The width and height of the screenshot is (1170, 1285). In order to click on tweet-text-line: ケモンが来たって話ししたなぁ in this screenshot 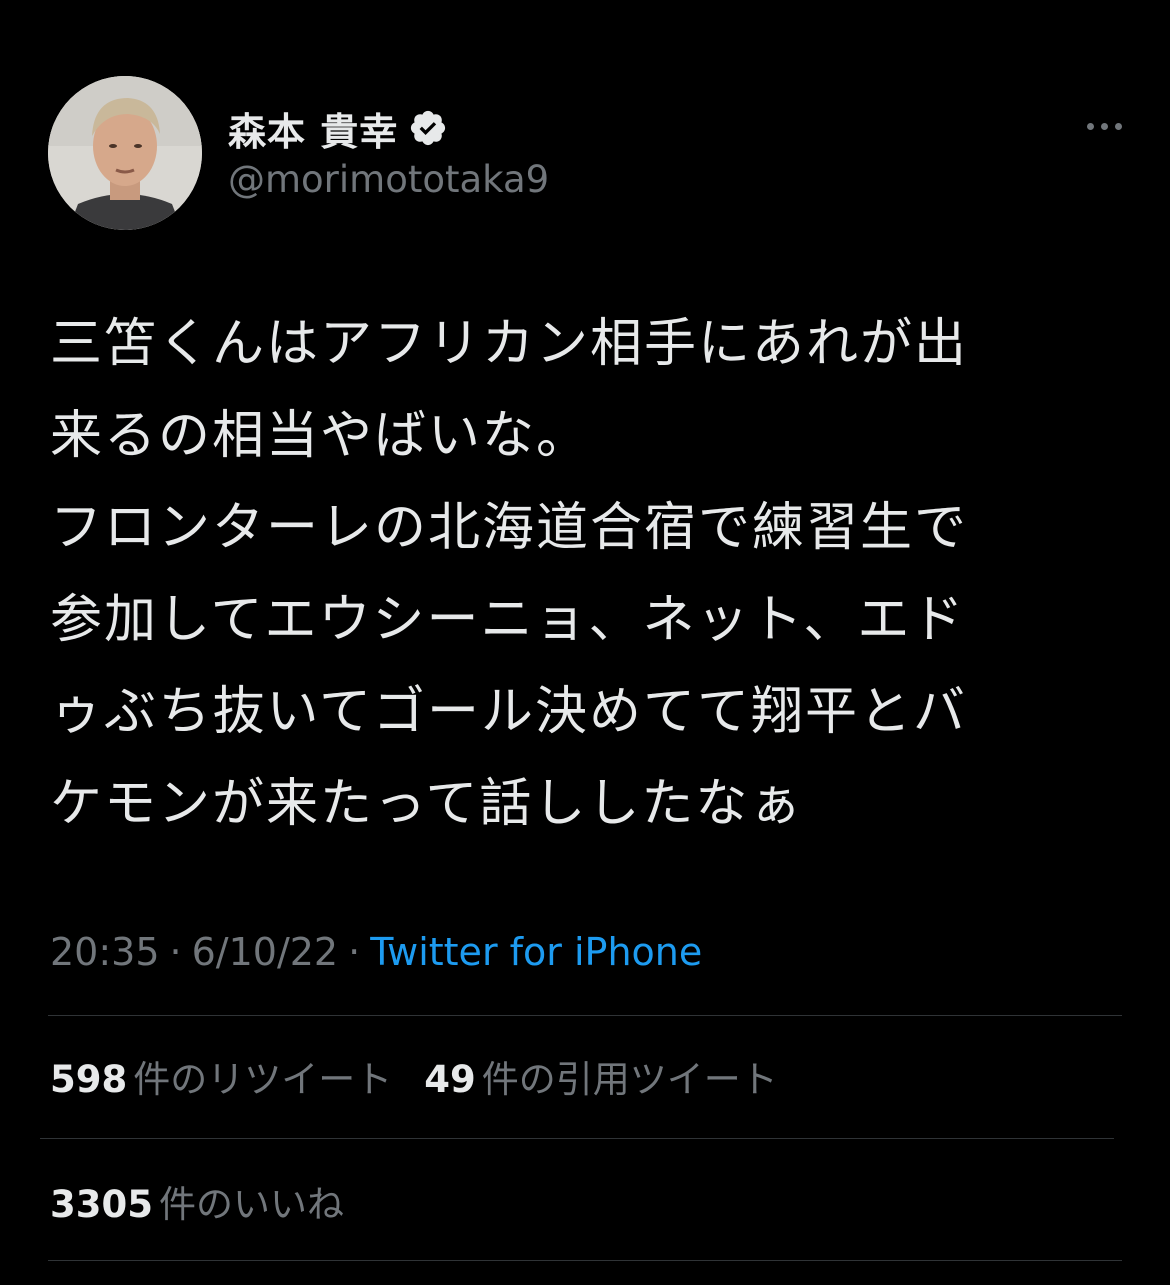, I will do `click(427, 804)`.